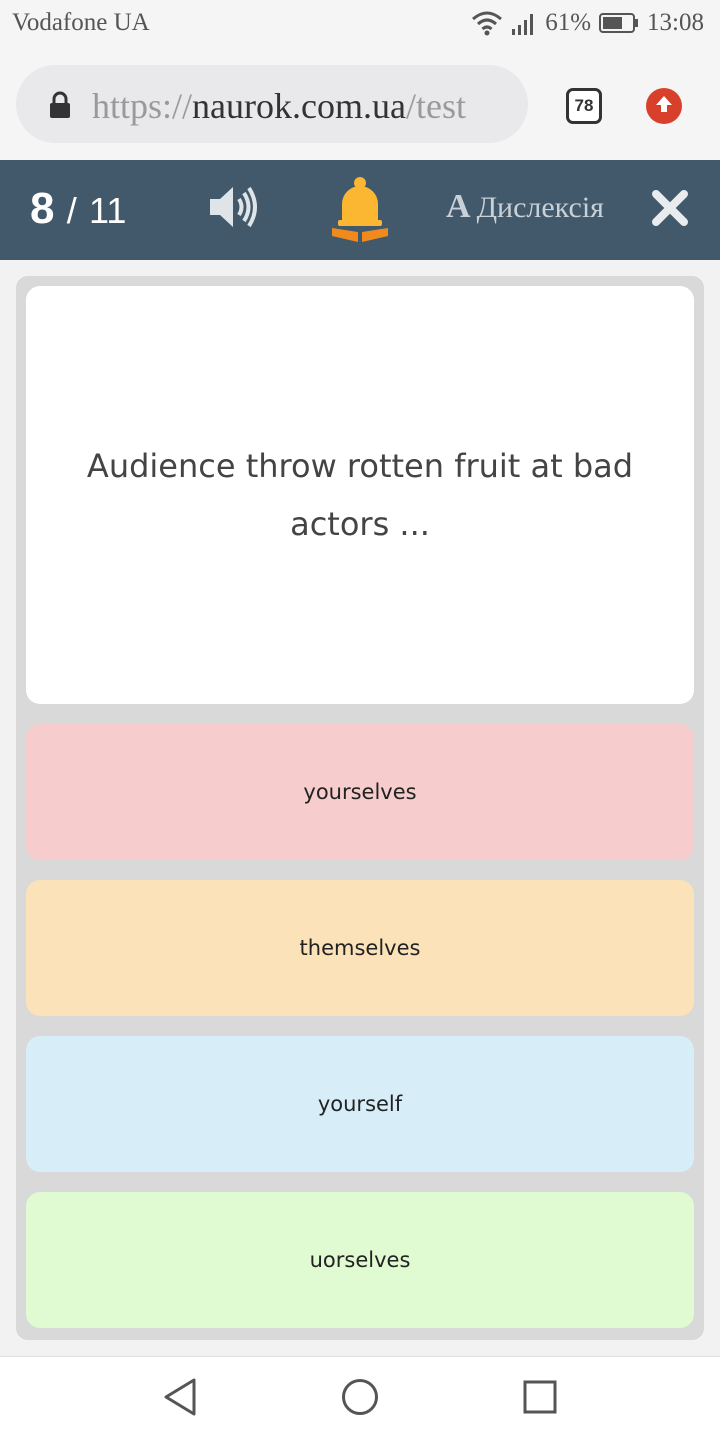 The width and height of the screenshot is (720, 1440). I want to click on status-bar: Vodafone UA 61% 13:08, so click(360, 24).